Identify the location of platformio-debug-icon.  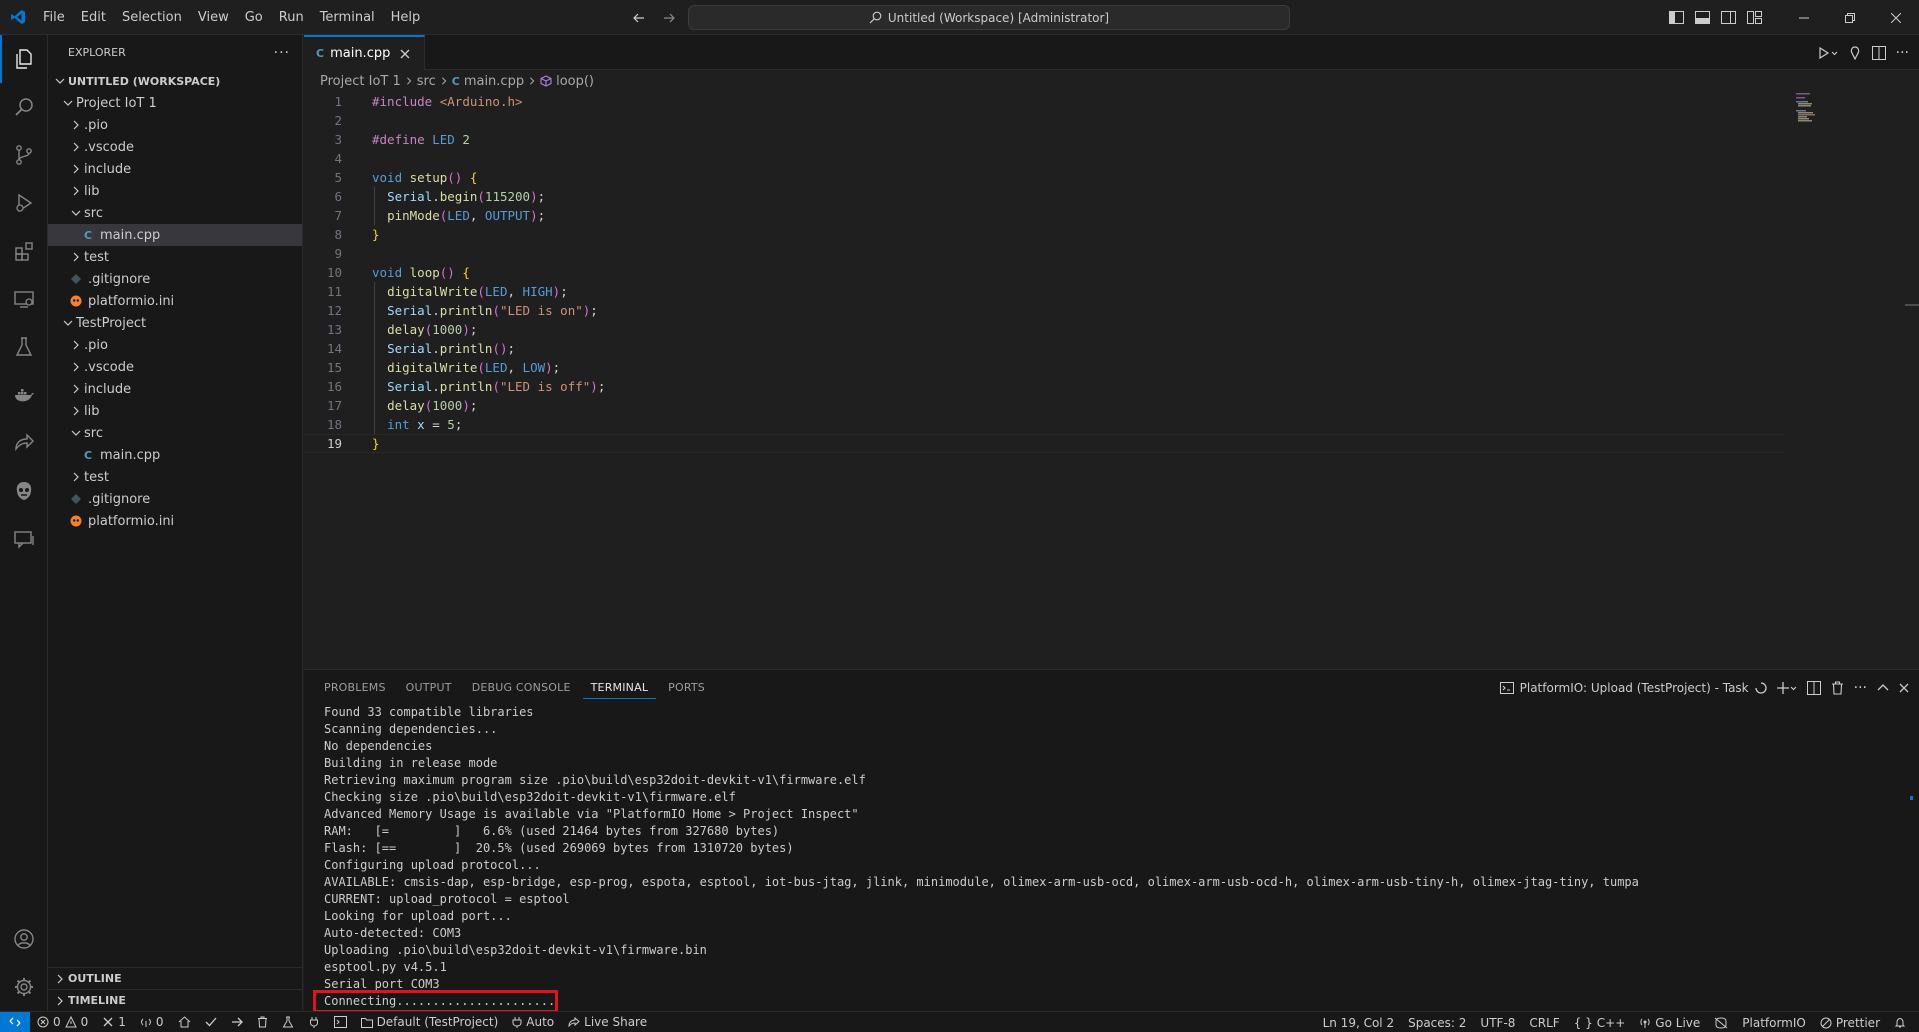
(1855, 52).